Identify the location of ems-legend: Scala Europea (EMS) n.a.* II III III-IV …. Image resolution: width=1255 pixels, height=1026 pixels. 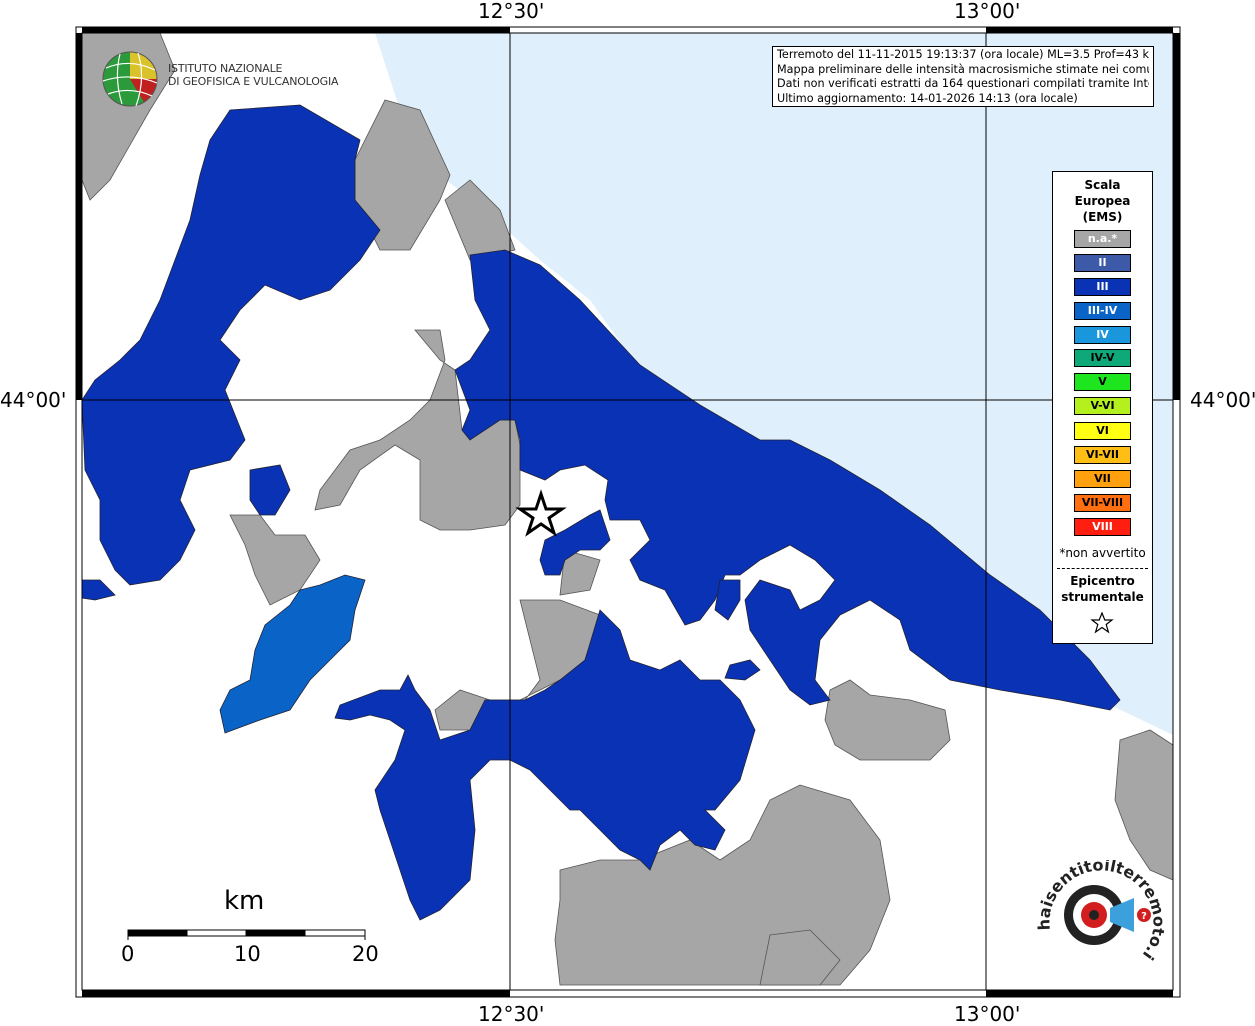
(1102, 407).